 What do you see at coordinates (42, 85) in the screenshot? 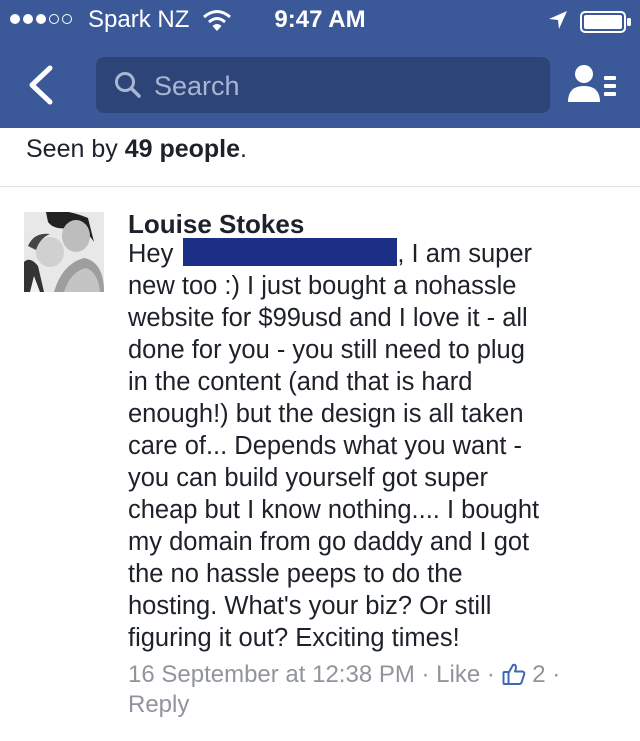
I see `back-chevron-icon` at bounding box center [42, 85].